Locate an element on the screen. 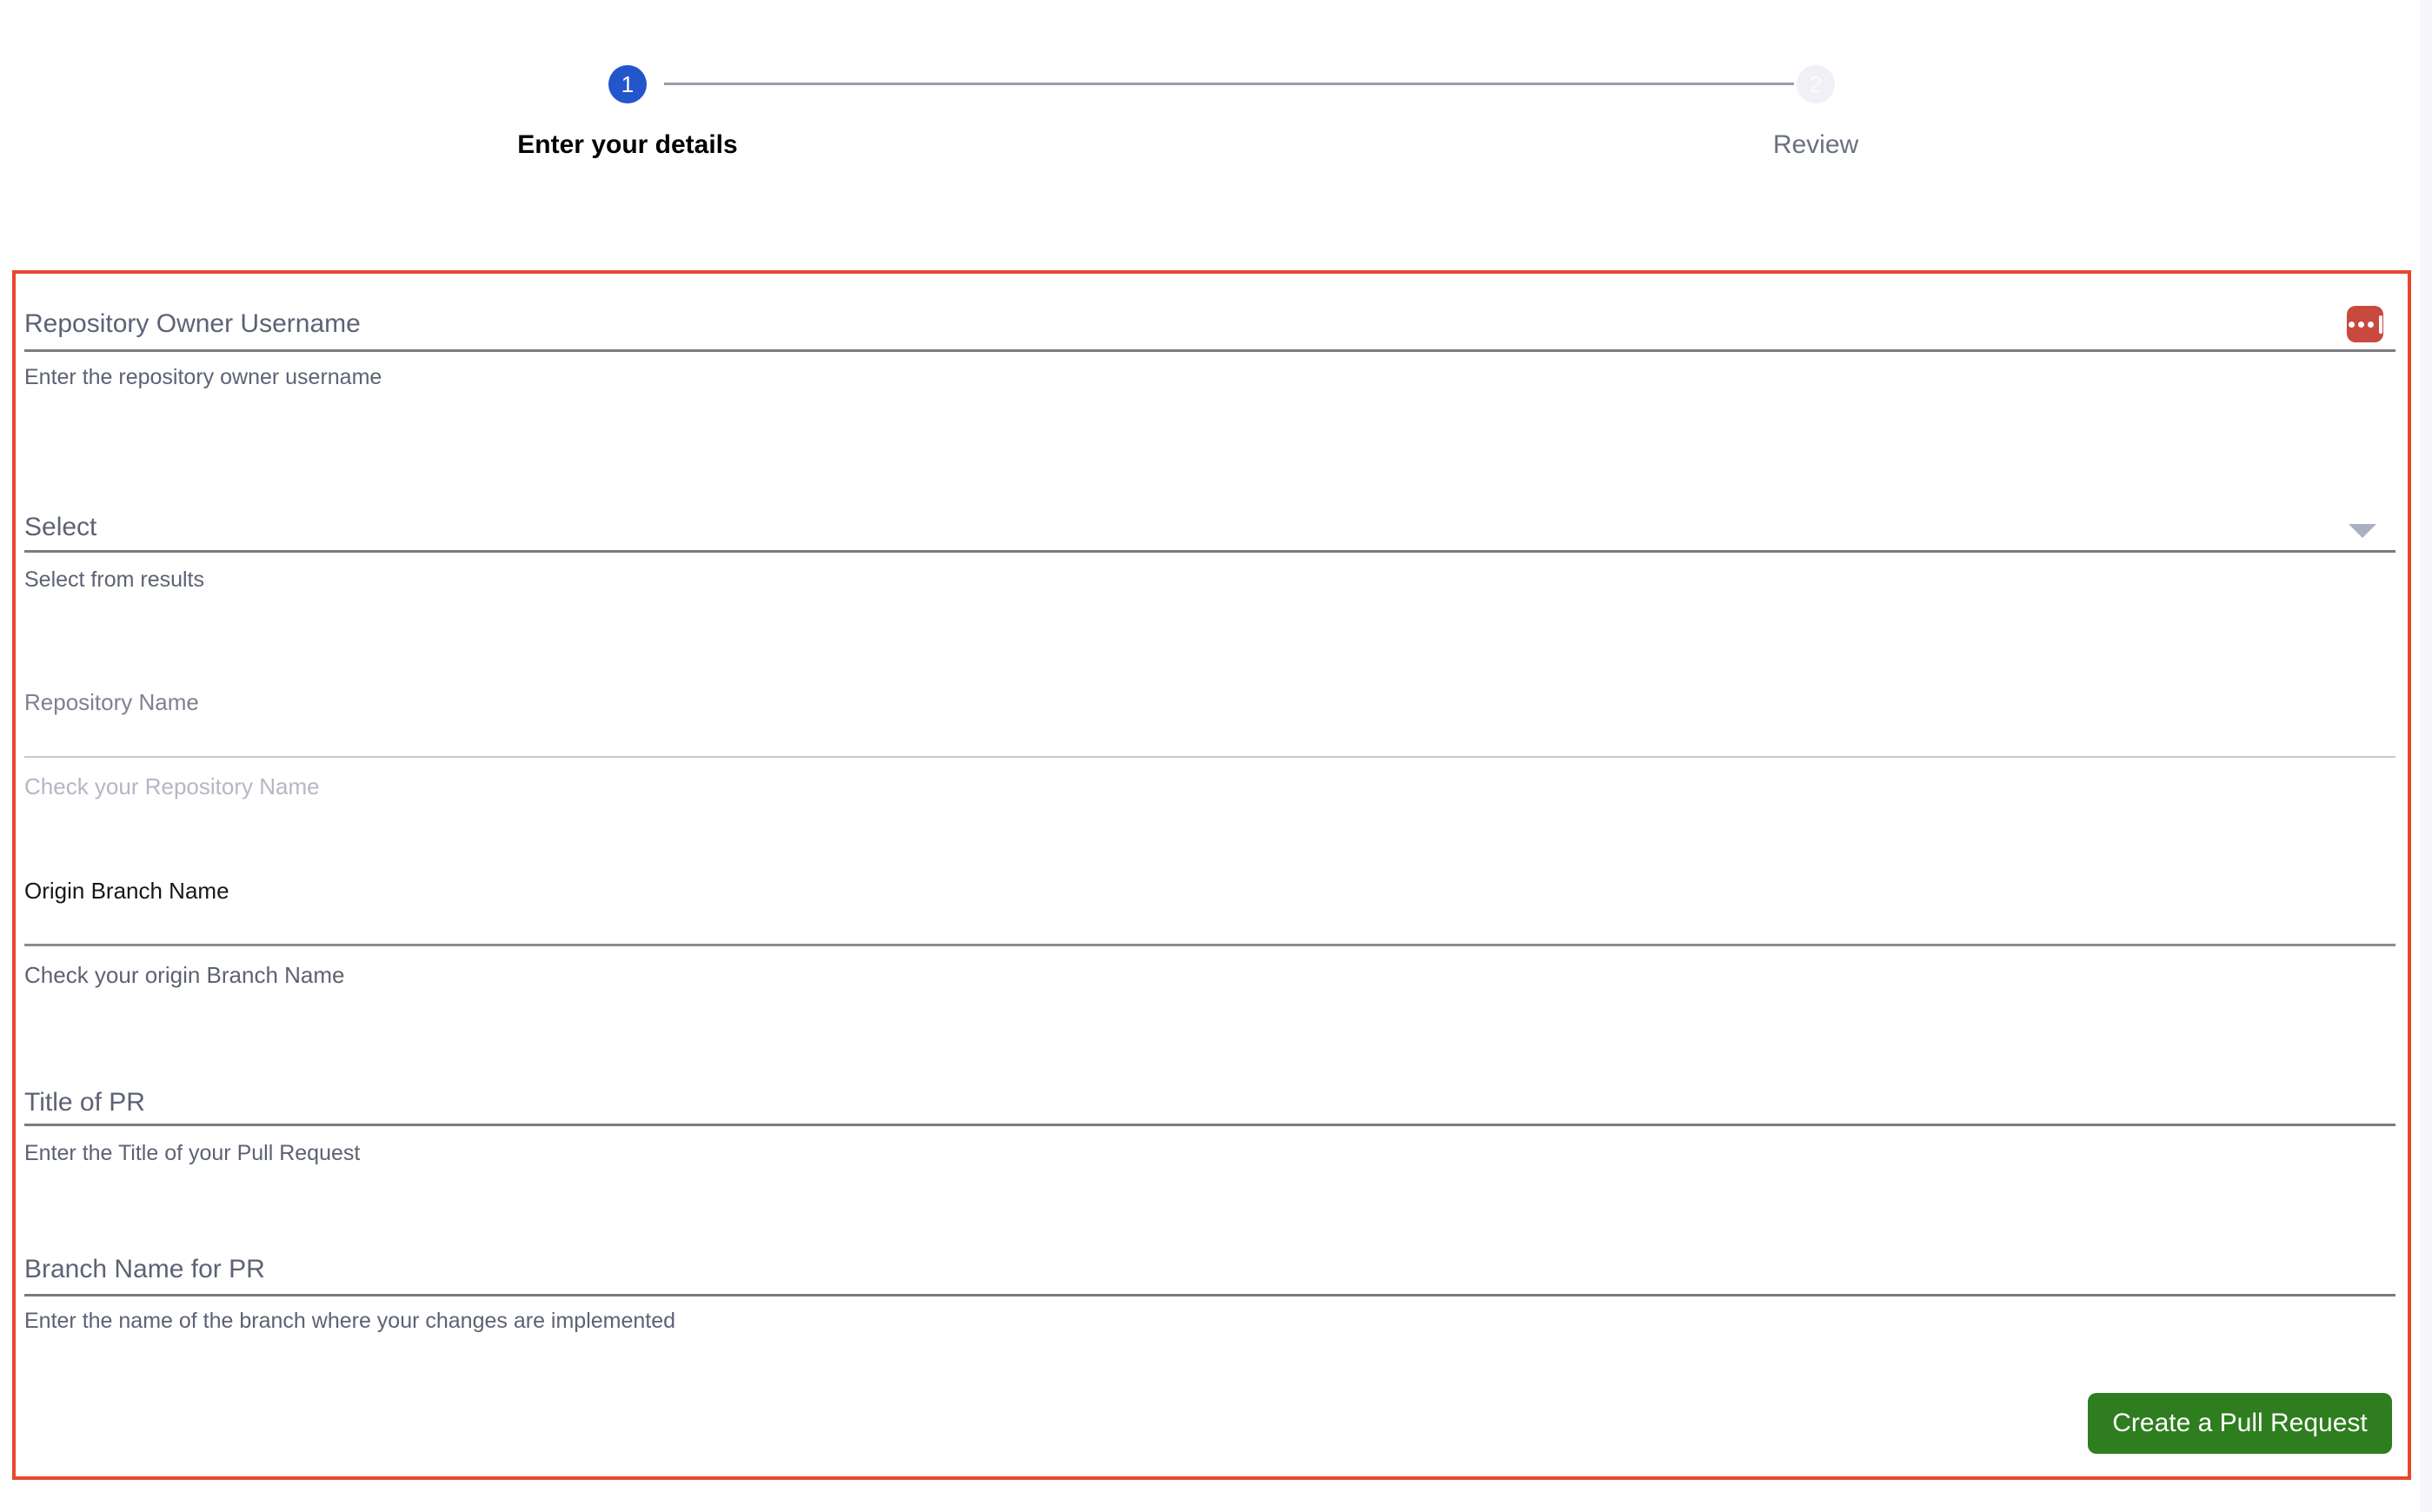 This screenshot has width=2432, height=1512. pr-title-helper: Enter the Title of your Pull Request is located at coordinates (192, 1153).